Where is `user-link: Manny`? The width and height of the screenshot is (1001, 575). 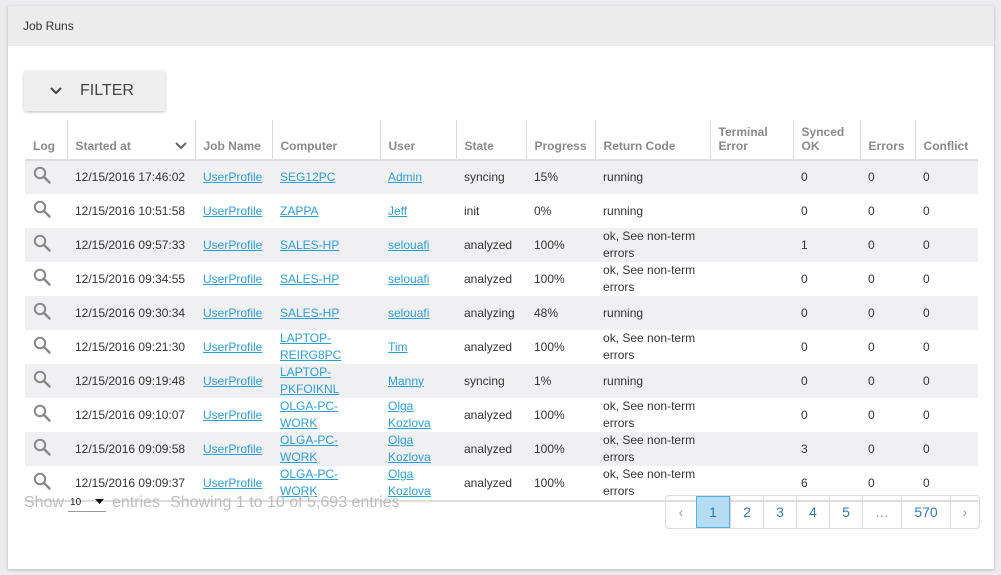 user-link: Manny is located at coordinates (406, 381).